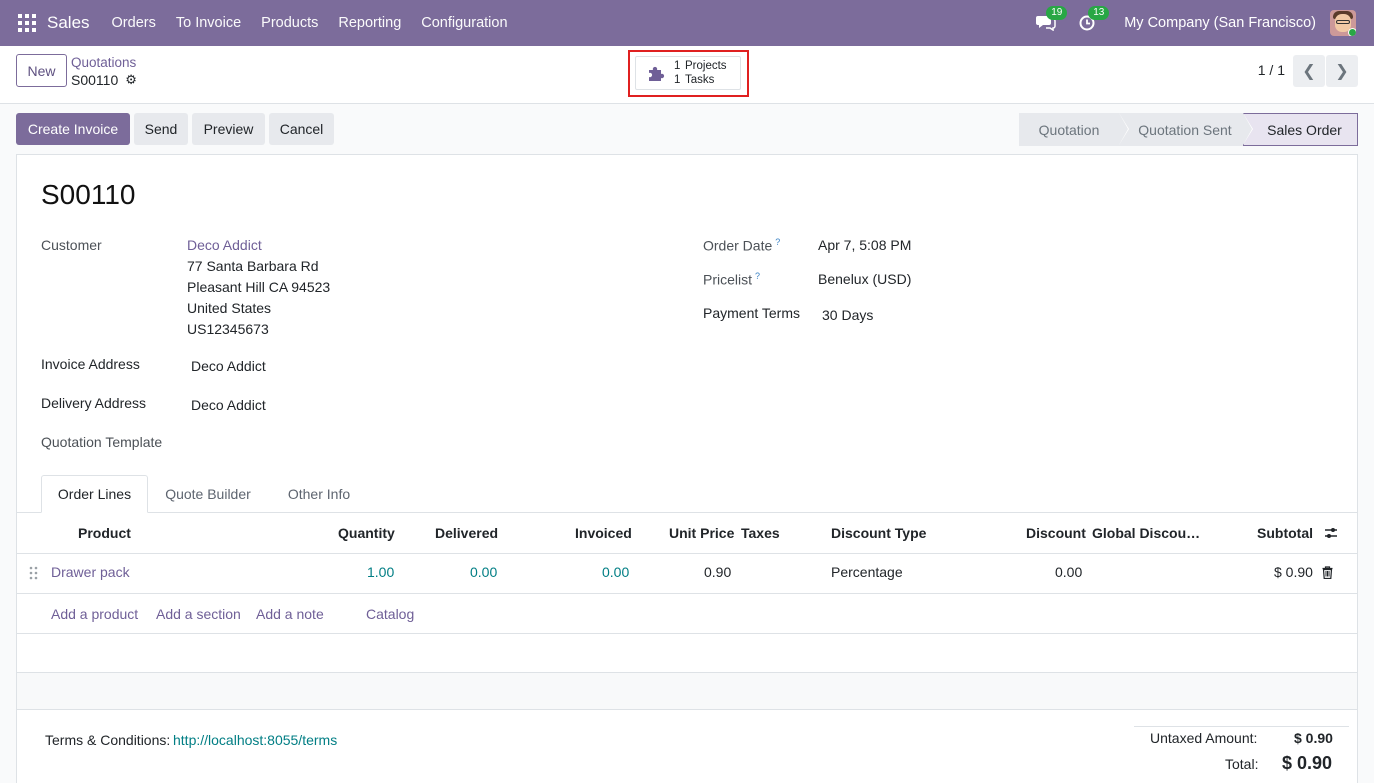  I want to click on customer-address-line: United States, so click(229, 308).